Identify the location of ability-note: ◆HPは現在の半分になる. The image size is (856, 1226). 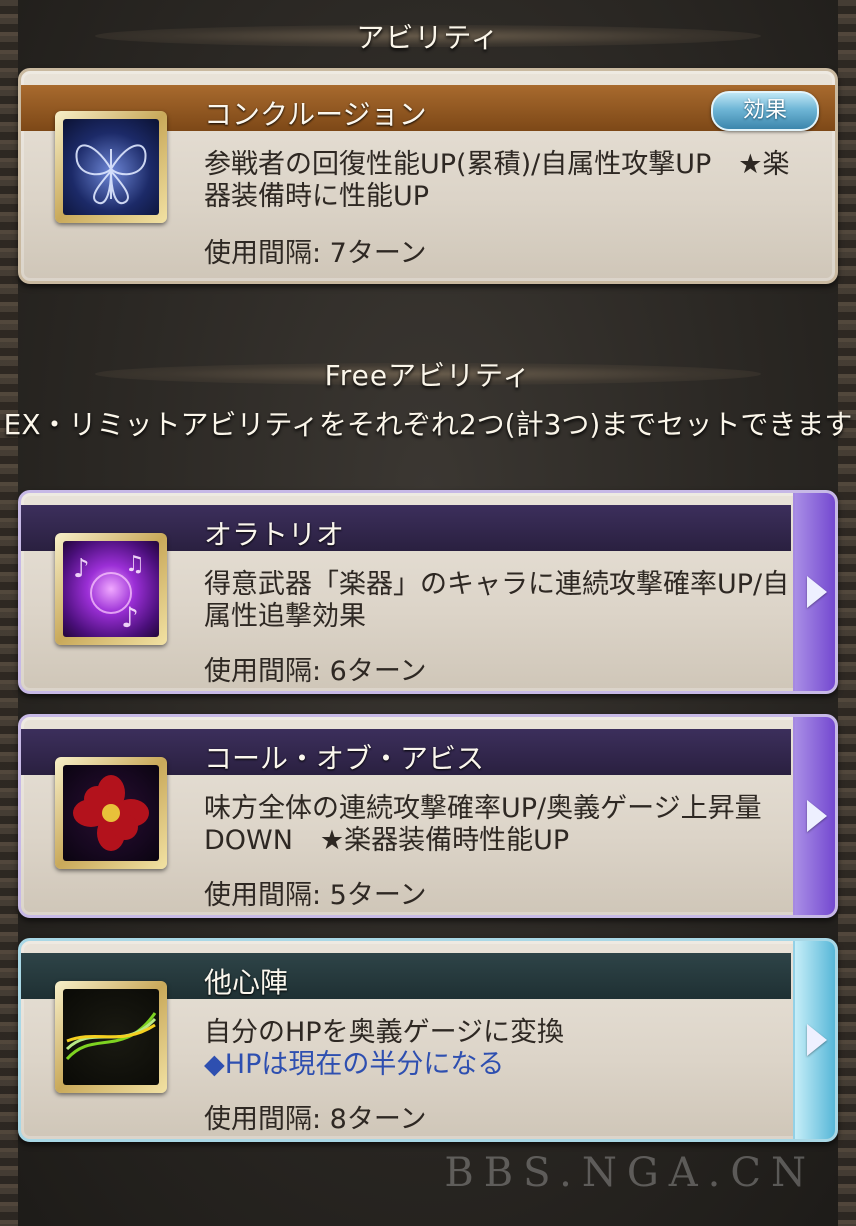
(354, 1064).